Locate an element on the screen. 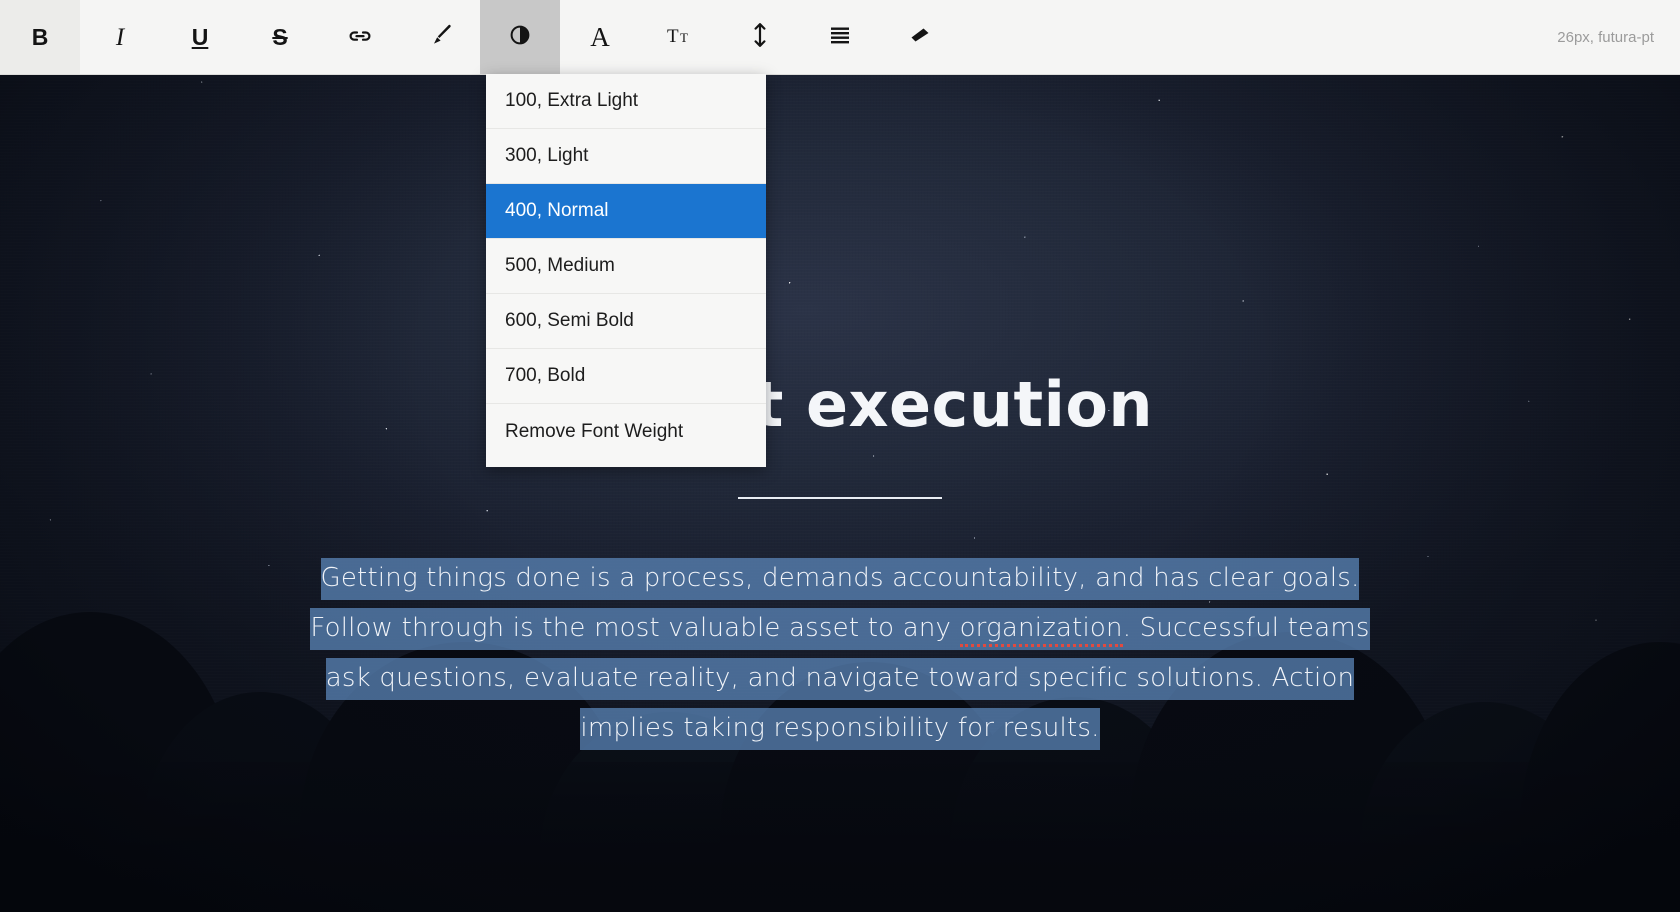  link-button is located at coordinates (360, 37).